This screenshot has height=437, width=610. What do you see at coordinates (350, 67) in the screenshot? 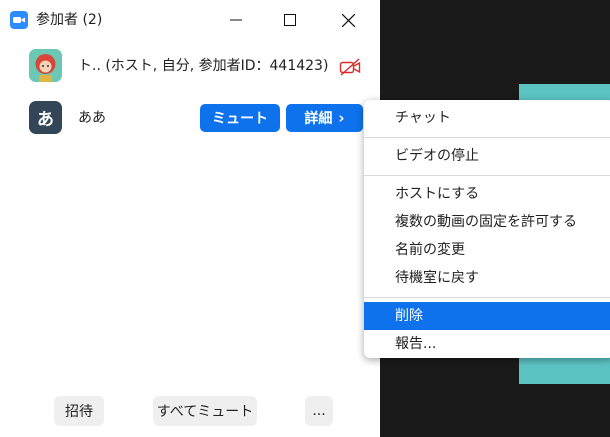
I see `video-off-icon` at bounding box center [350, 67].